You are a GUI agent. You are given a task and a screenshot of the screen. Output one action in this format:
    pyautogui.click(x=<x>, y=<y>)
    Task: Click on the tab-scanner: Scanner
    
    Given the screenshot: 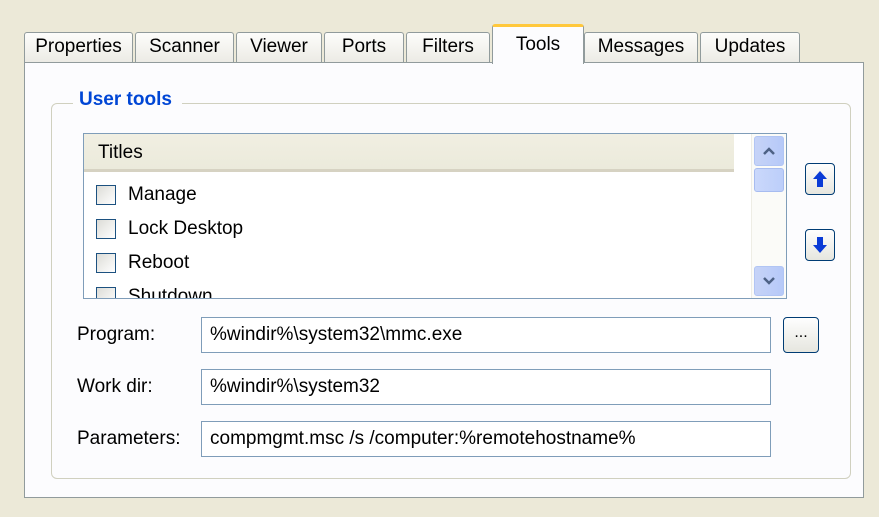 What is the action you would take?
    pyautogui.click(x=184, y=47)
    